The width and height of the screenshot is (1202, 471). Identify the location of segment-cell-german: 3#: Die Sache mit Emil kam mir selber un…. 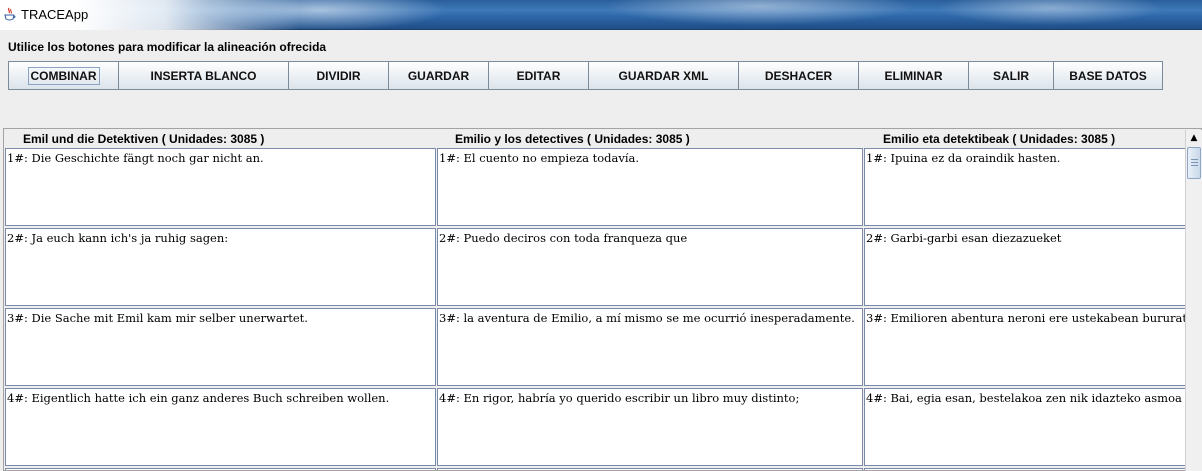
(220, 347).